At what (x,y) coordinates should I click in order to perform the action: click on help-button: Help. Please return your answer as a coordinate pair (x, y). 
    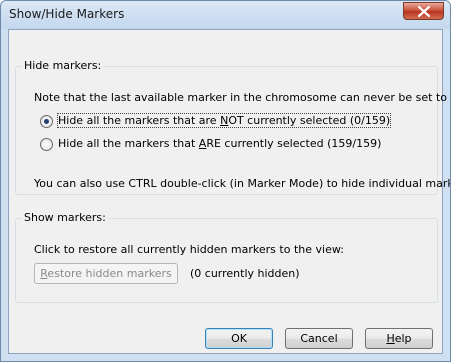
    Looking at the image, I should click on (399, 338).